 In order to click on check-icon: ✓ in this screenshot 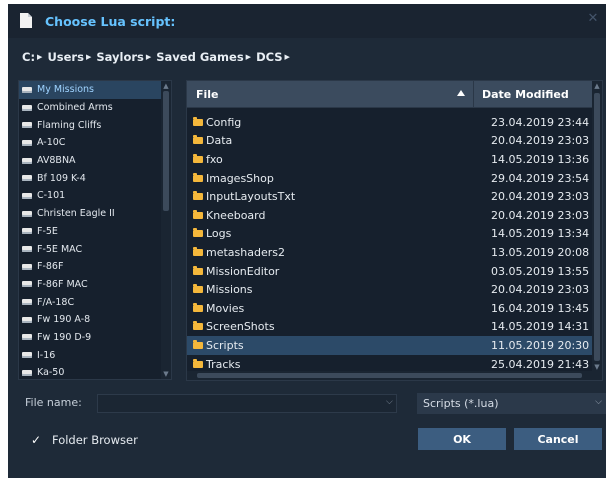, I will do `click(36, 440)`.